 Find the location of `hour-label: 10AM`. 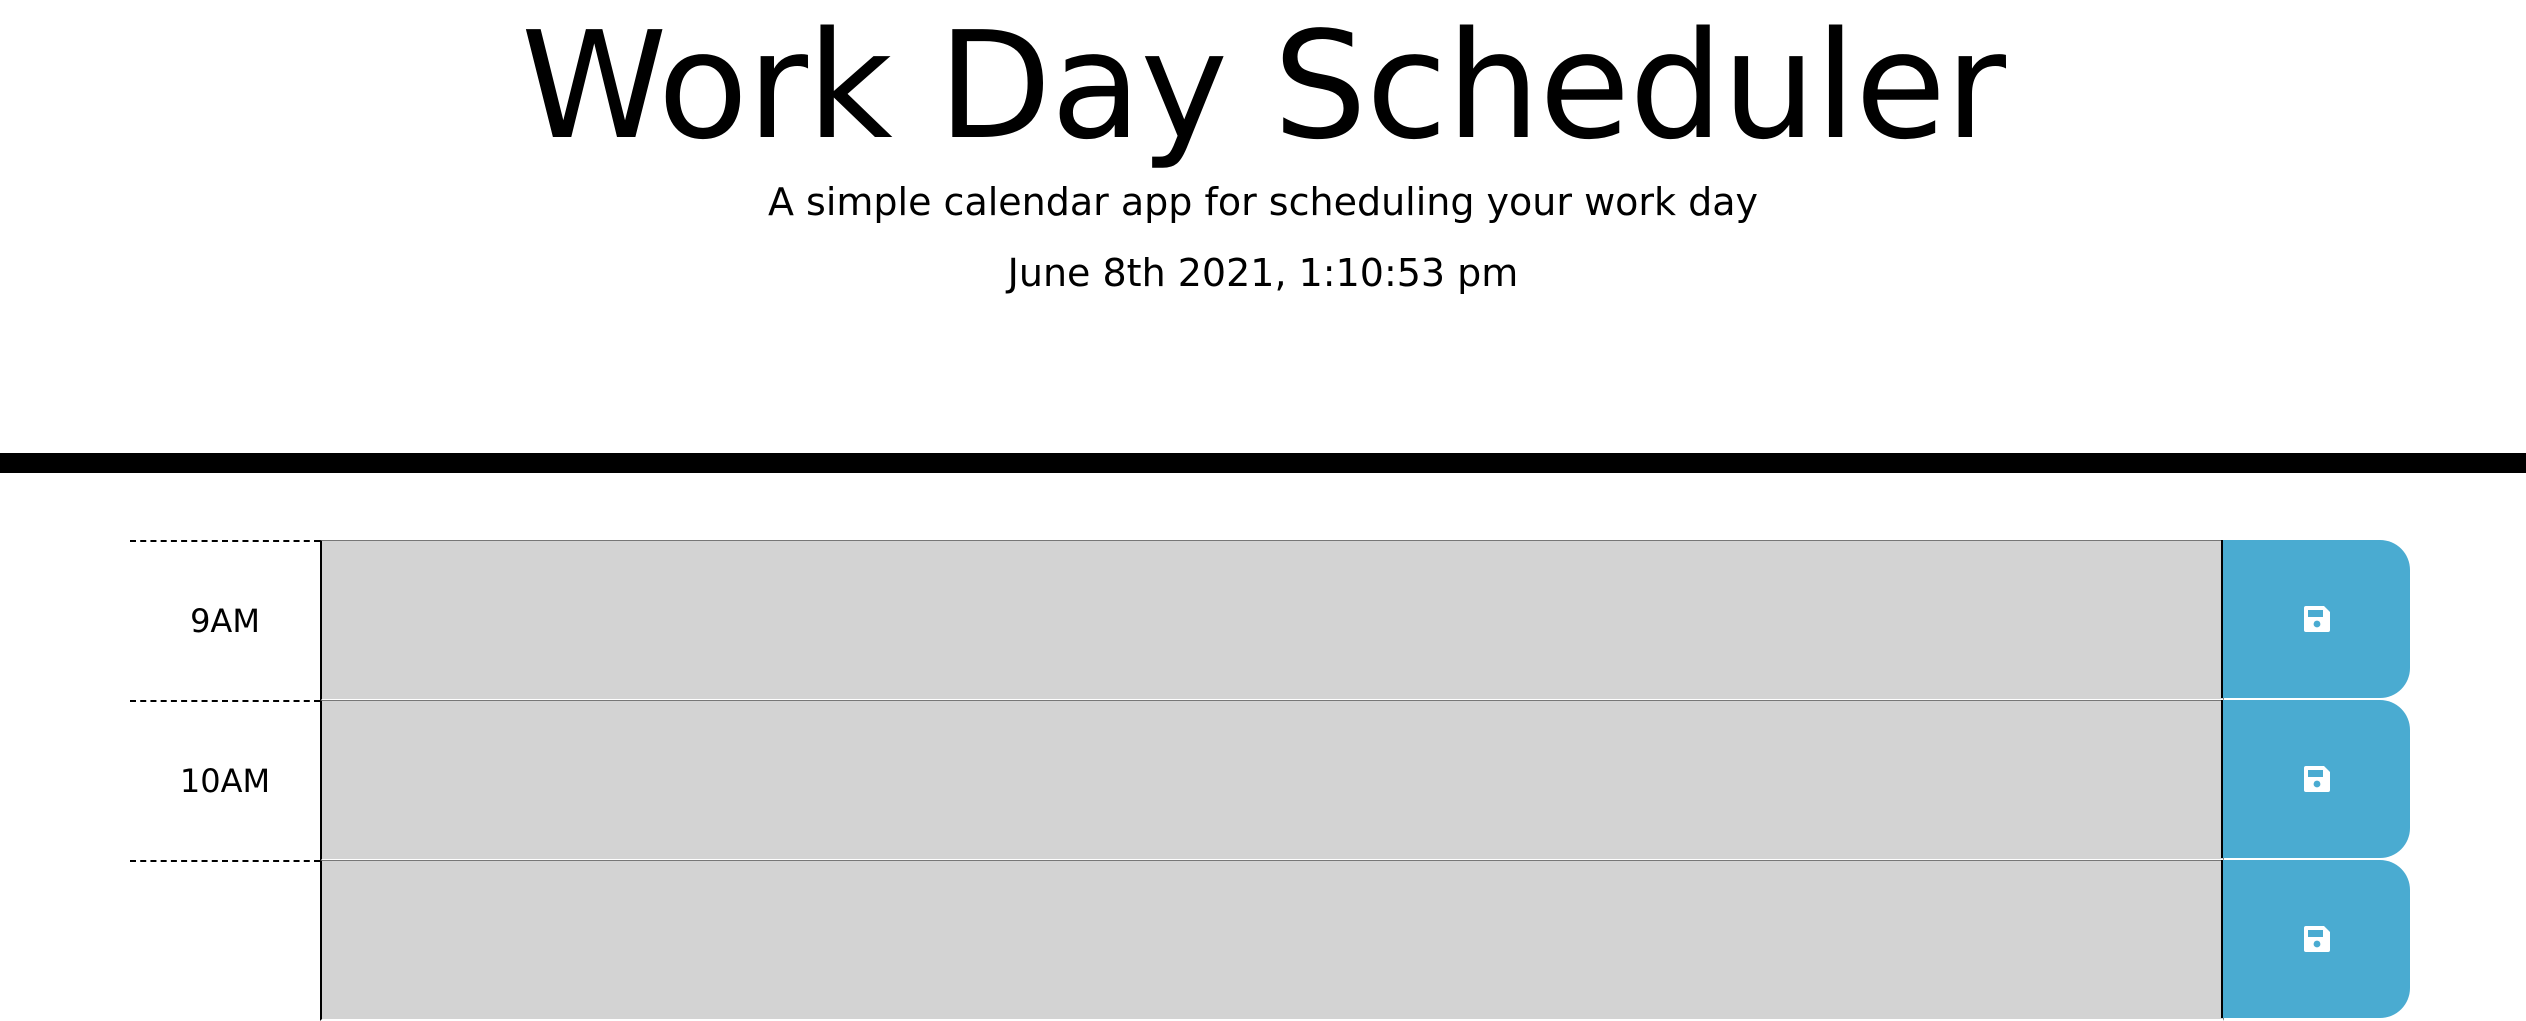

hour-label: 10AM is located at coordinates (225, 780).